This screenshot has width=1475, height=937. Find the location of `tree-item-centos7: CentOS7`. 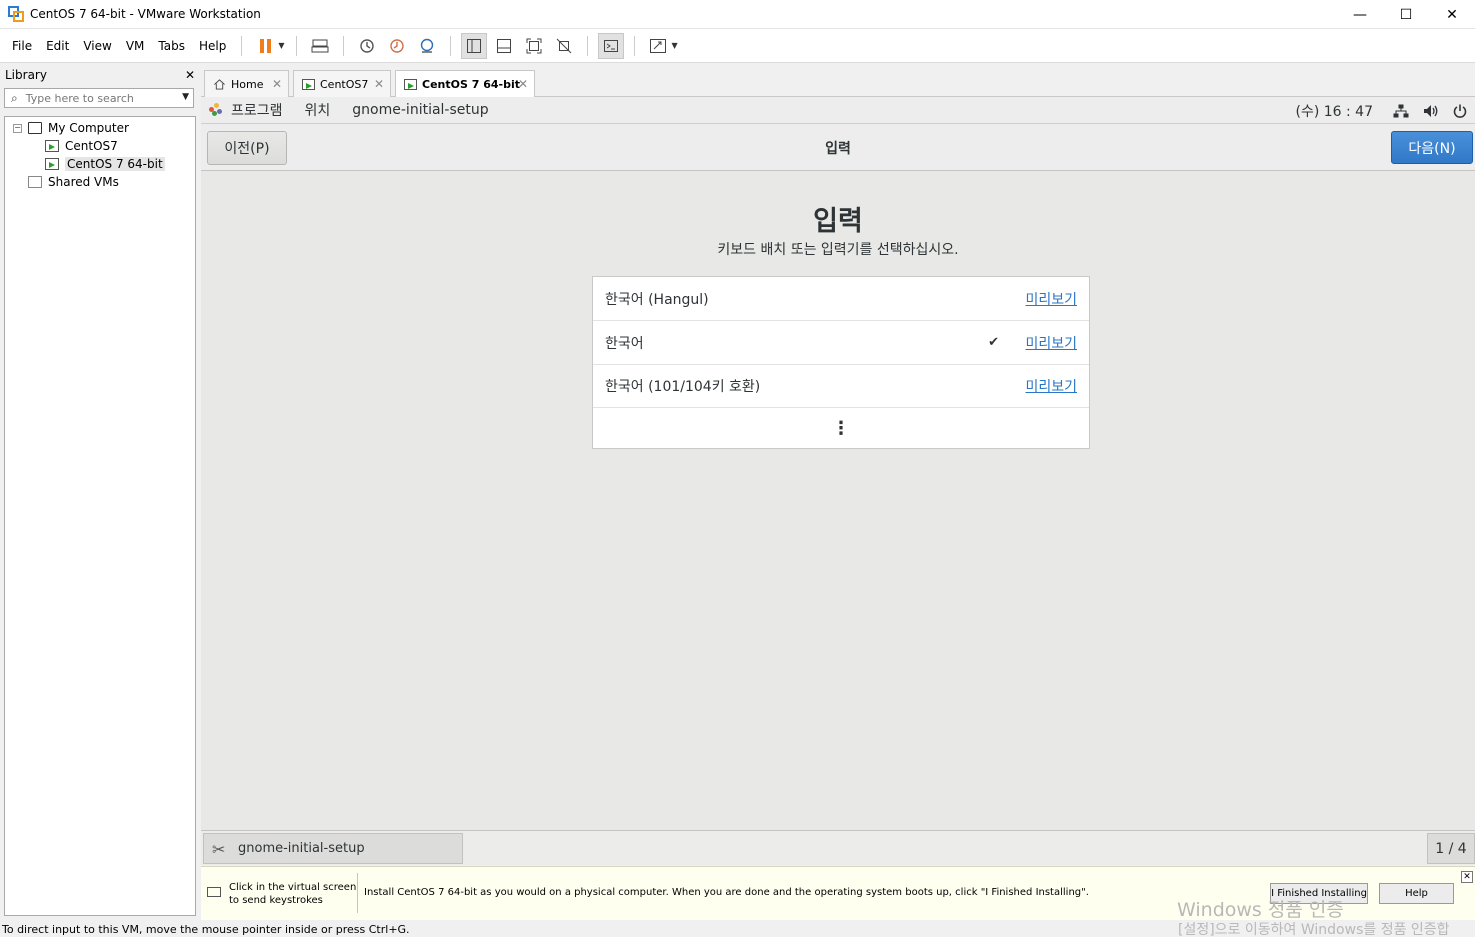

tree-item-centos7: CentOS7 is located at coordinates (100, 146).